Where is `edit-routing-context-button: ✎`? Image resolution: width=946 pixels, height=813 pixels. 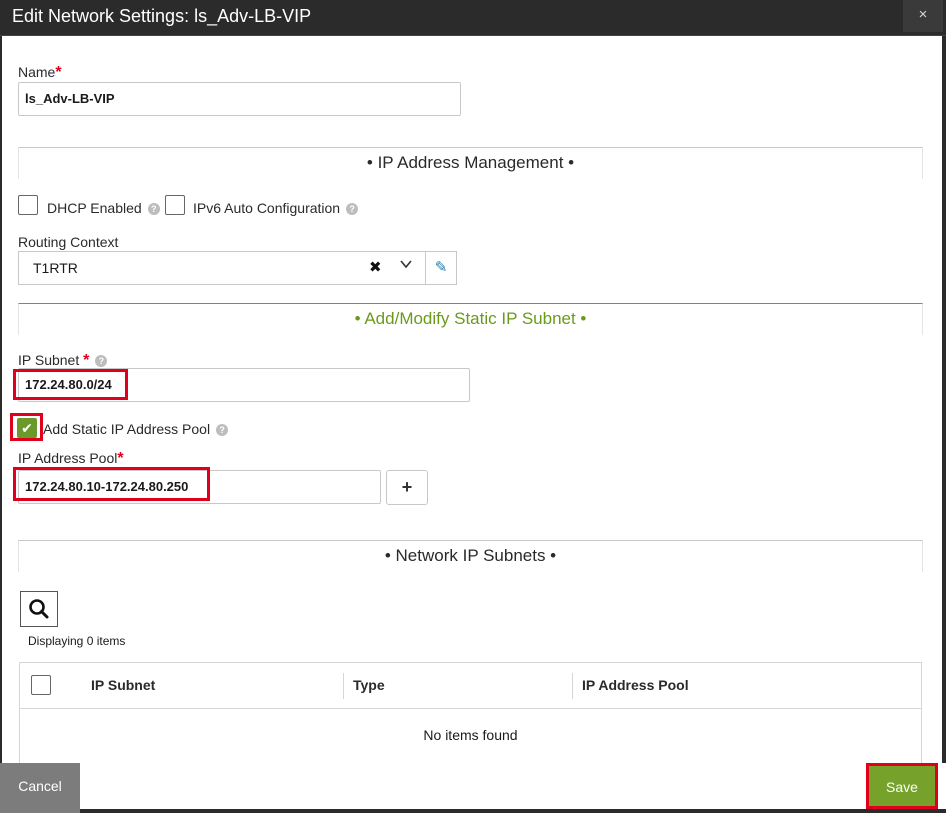
edit-routing-context-button: ✎ is located at coordinates (441, 268).